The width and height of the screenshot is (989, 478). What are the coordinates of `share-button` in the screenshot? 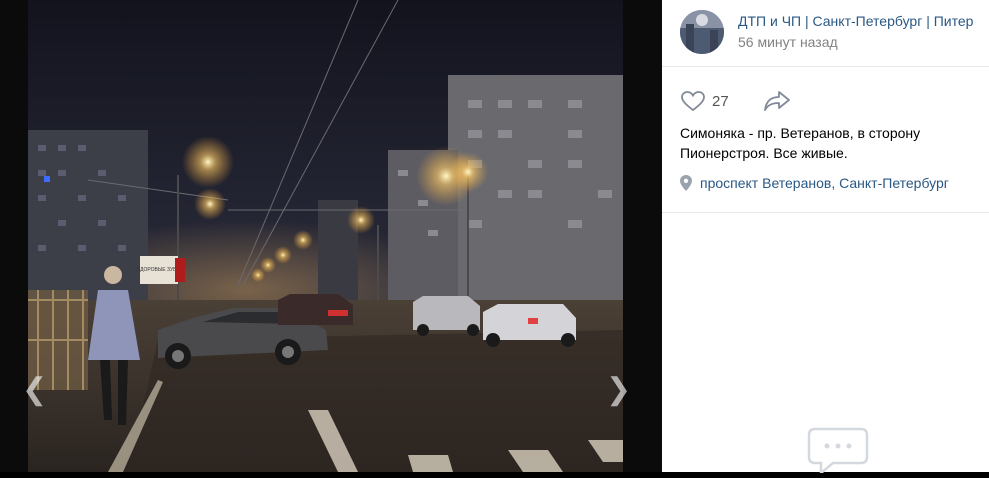 It's located at (777, 101).